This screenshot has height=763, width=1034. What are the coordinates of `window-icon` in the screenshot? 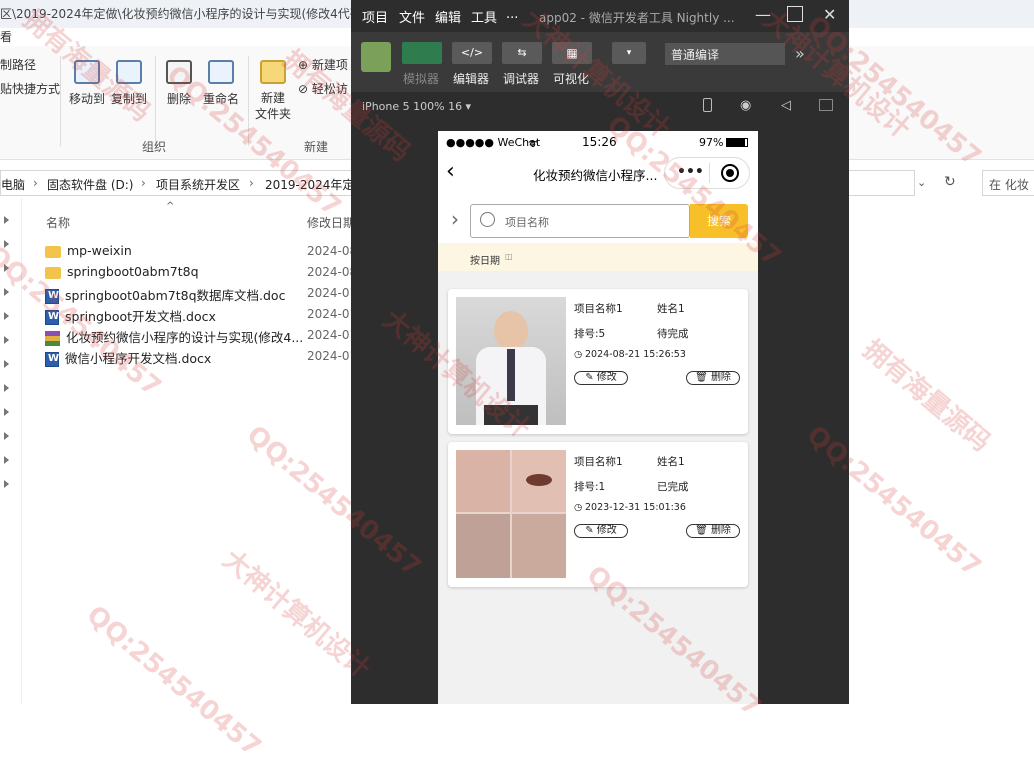 It's located at (826, 105).